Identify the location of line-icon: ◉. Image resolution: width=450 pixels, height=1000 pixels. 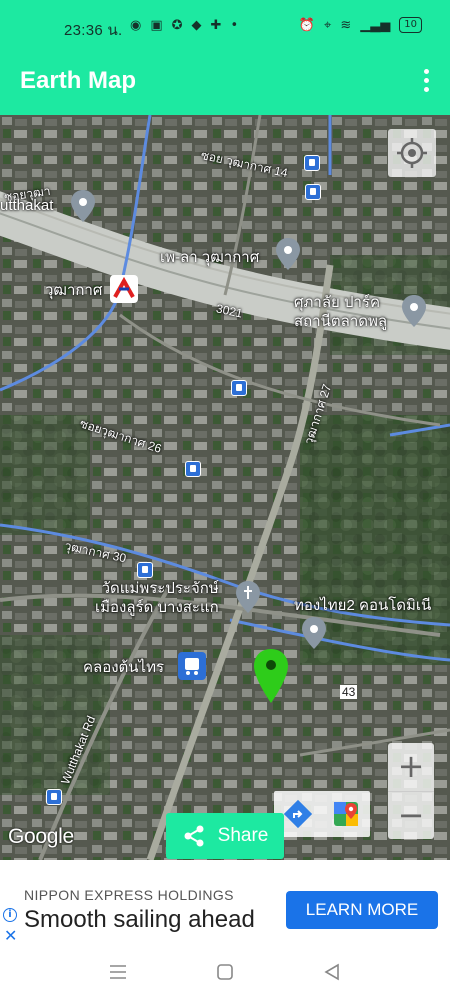
(136, 25).